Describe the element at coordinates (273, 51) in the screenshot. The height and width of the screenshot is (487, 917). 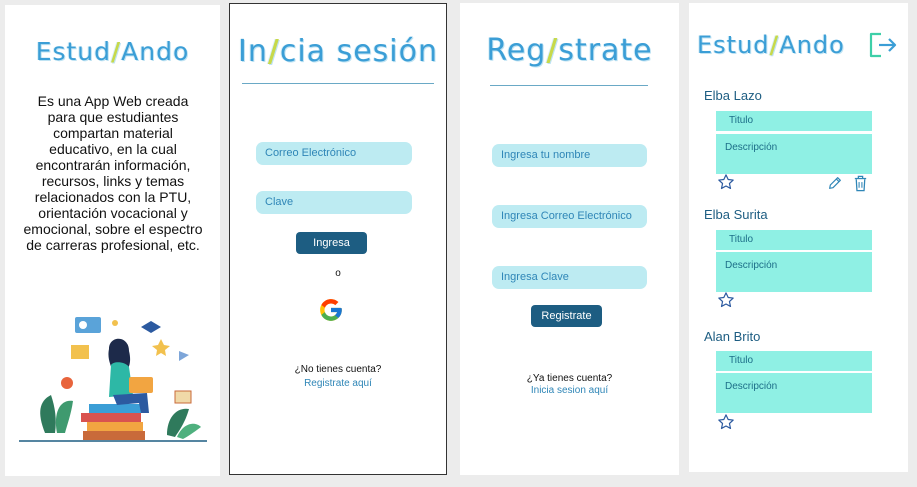
I see `login-title-slash: /` at that location.